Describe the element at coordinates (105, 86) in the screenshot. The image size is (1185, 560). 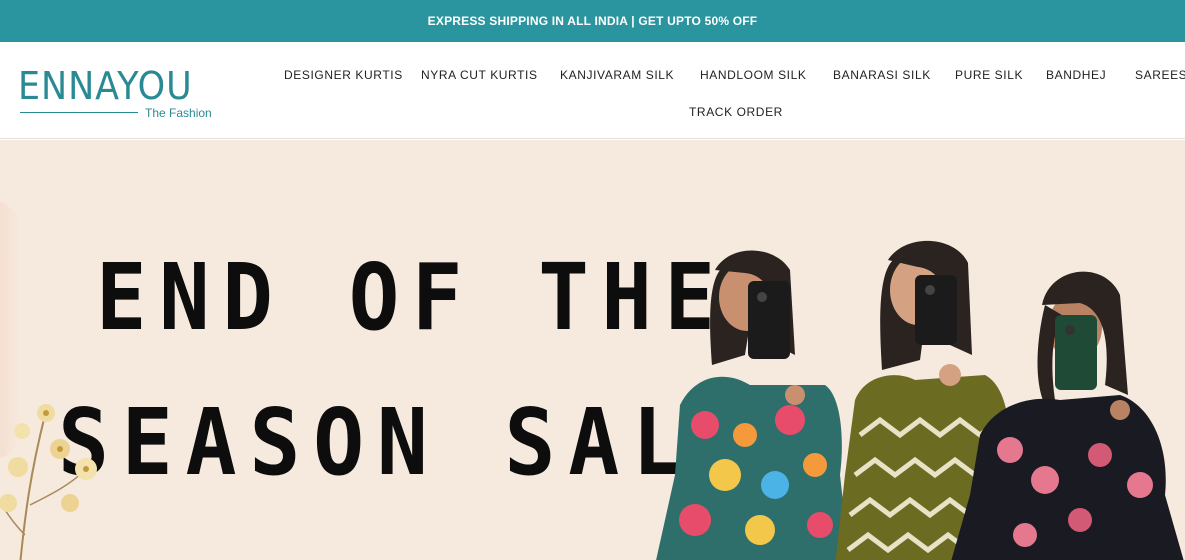
I see `logo-wordmark: ENNAYOU` at that location.